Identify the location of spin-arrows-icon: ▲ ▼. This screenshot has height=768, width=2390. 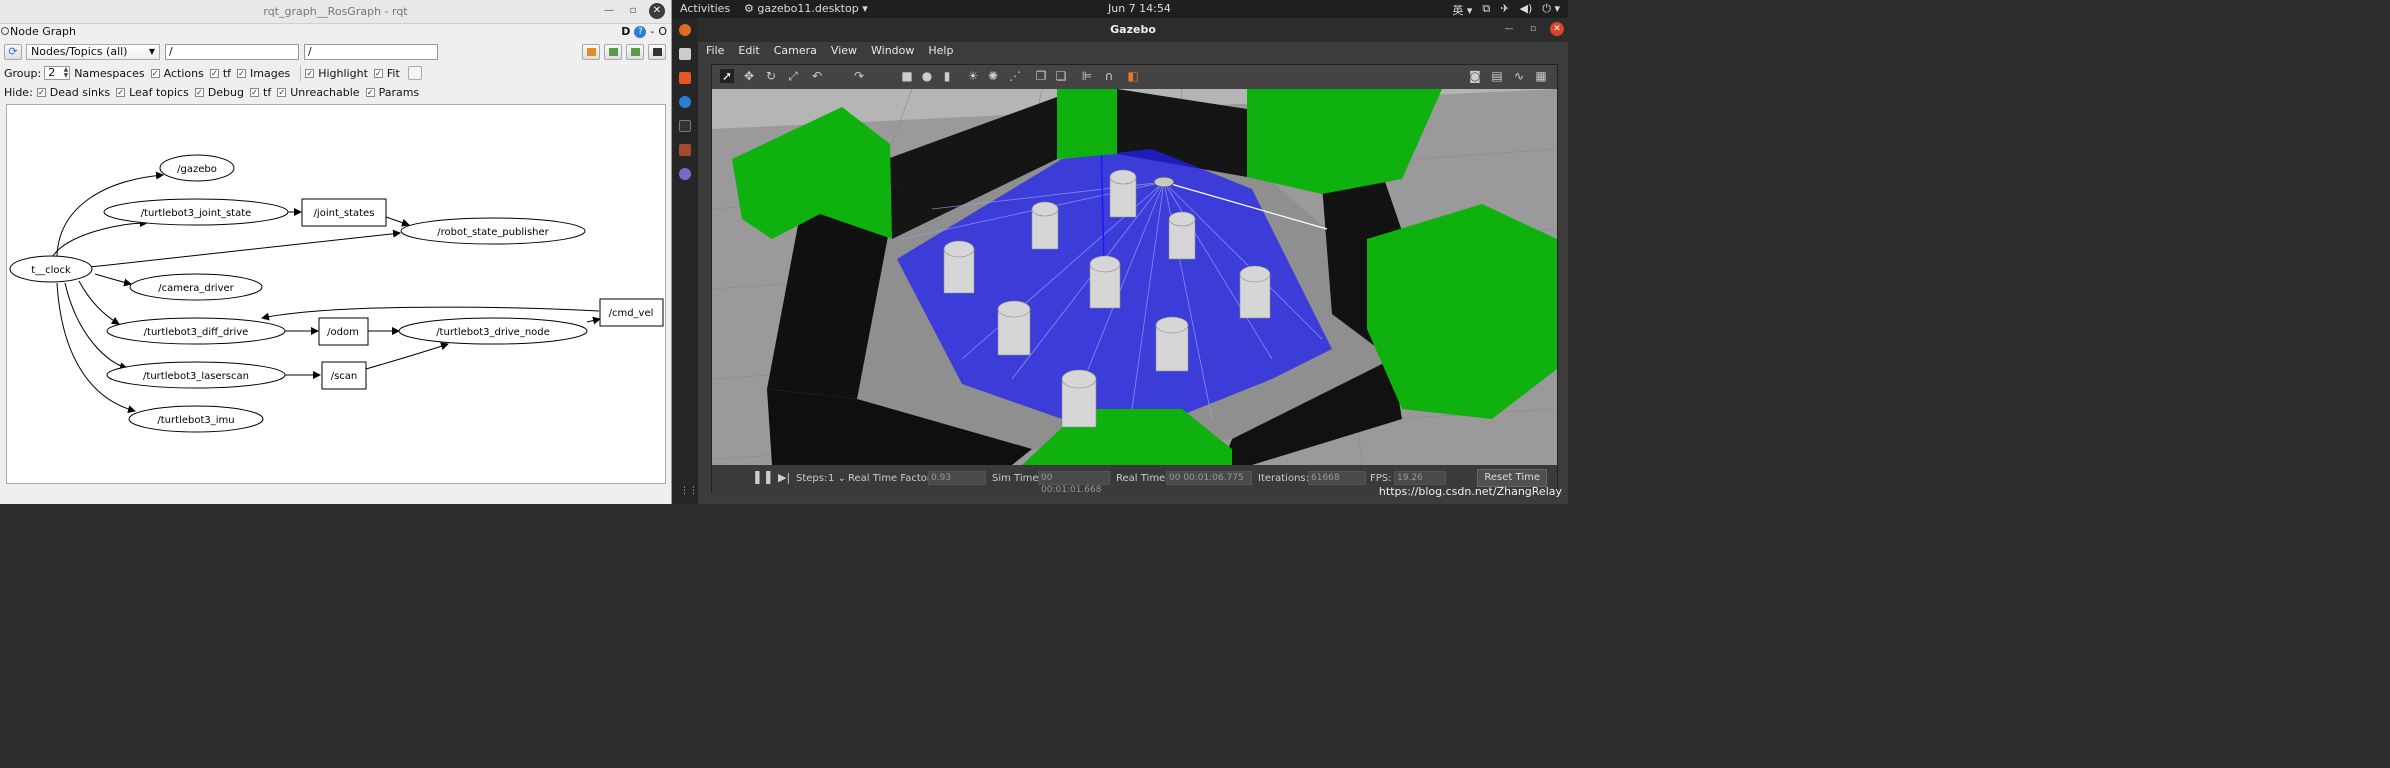
(66, 73).